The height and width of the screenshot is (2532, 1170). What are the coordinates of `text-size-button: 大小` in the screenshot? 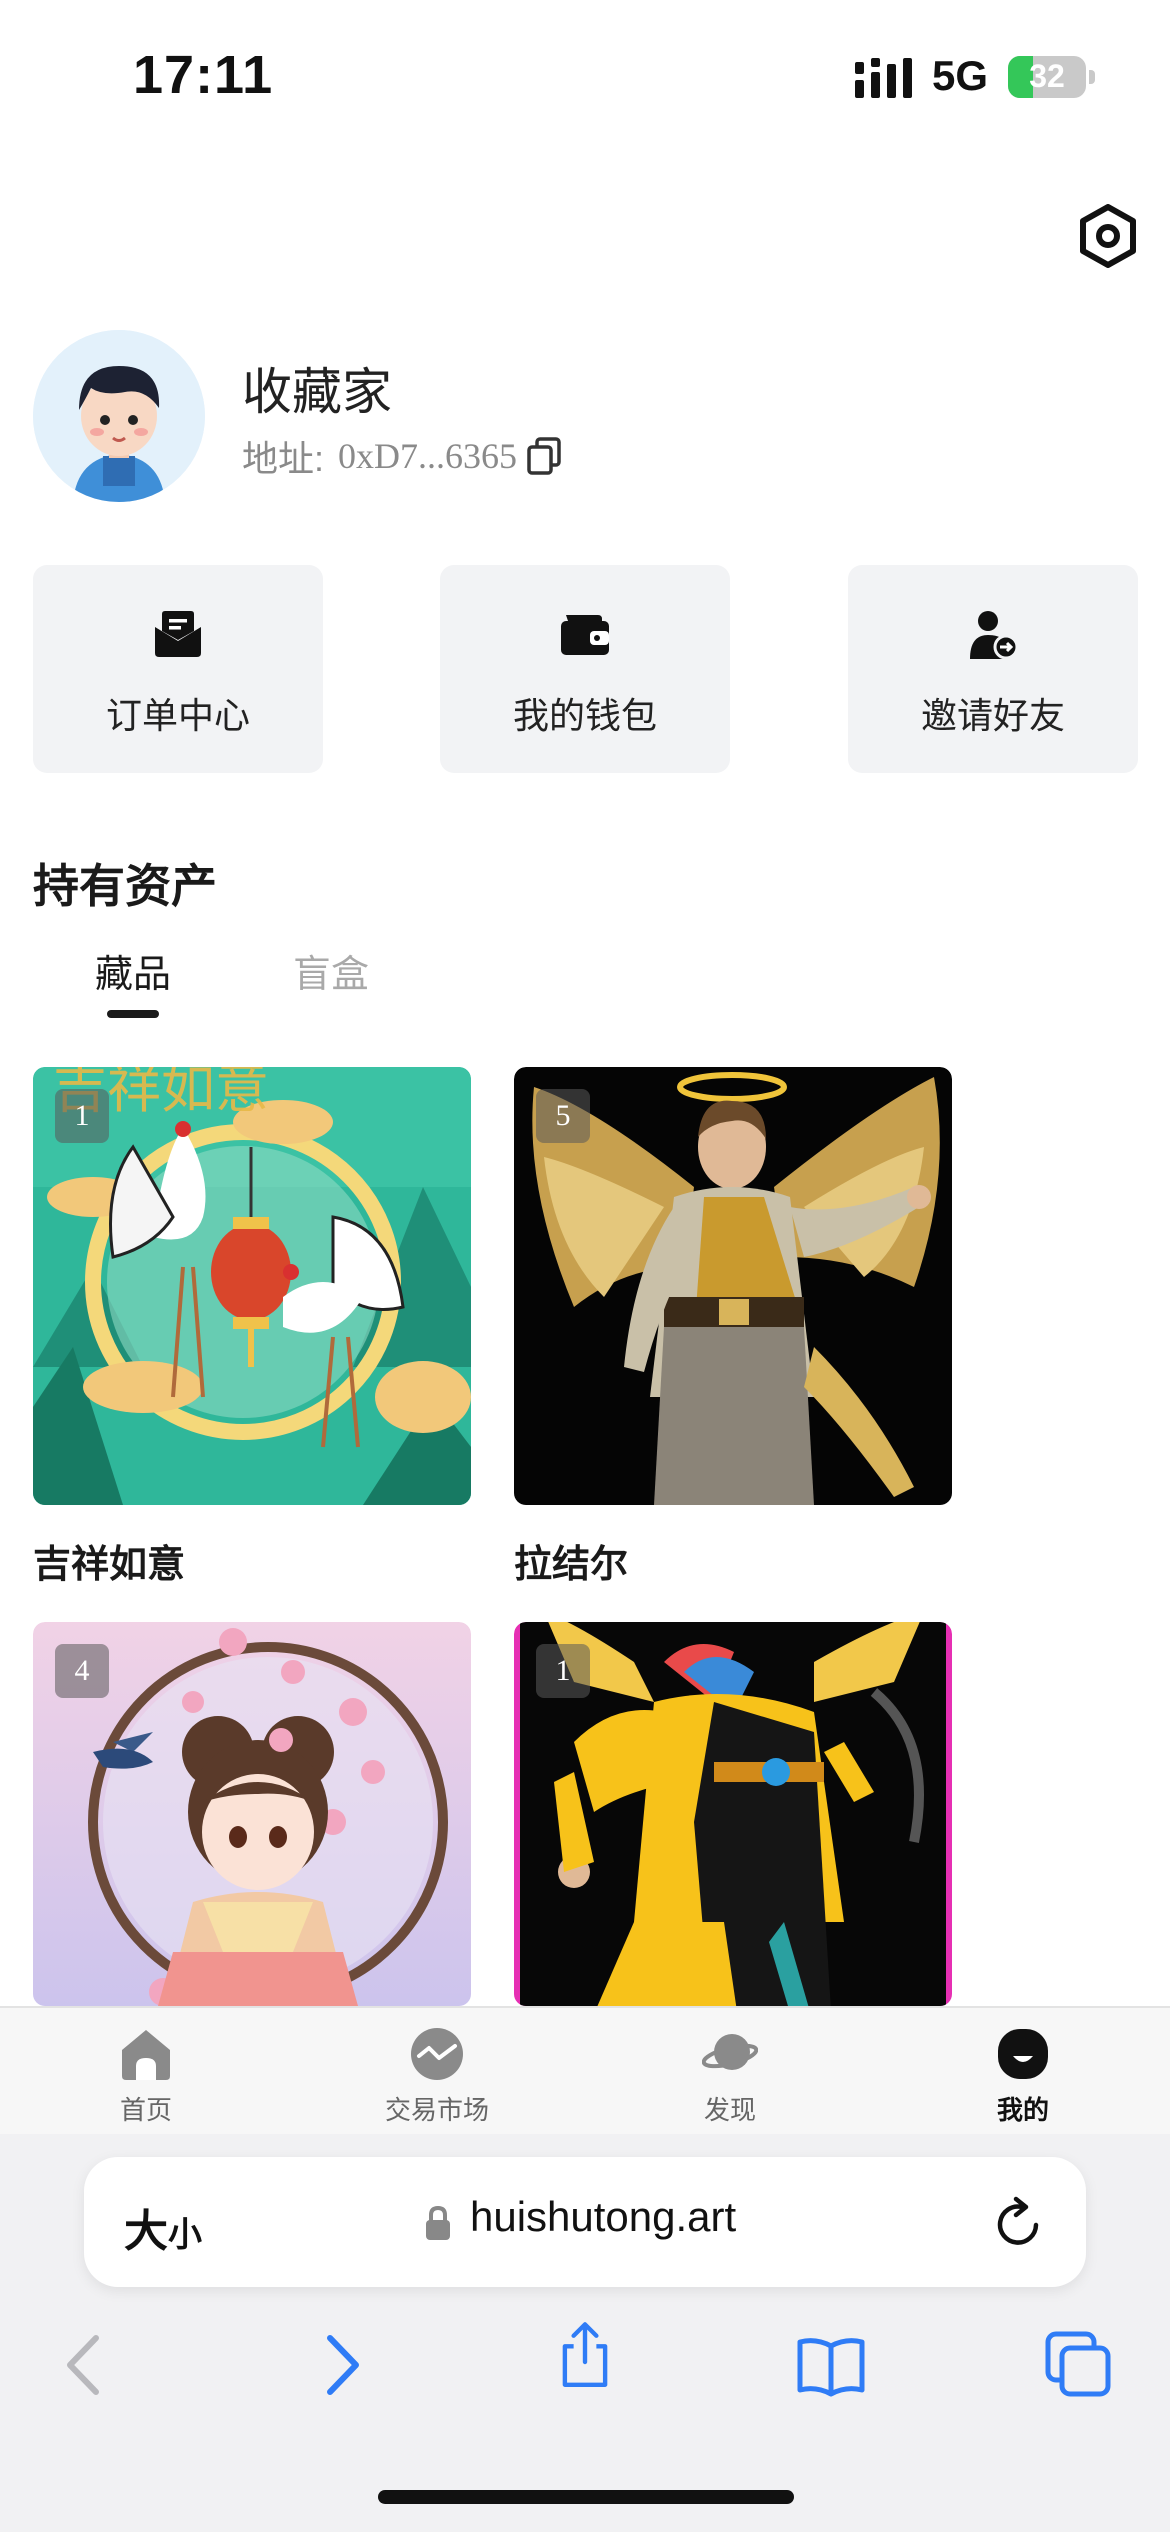 It's located at (163, 2227).